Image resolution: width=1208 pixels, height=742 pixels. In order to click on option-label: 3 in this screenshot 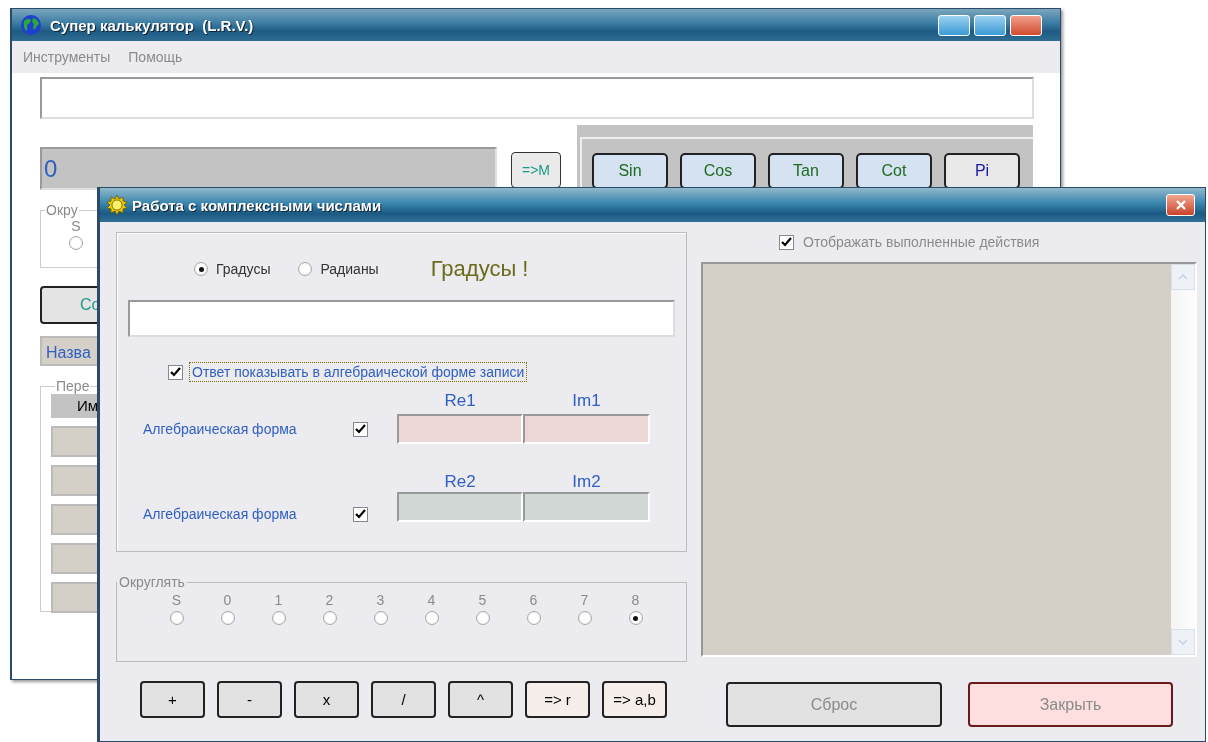, I will do `click(380, 600)`.